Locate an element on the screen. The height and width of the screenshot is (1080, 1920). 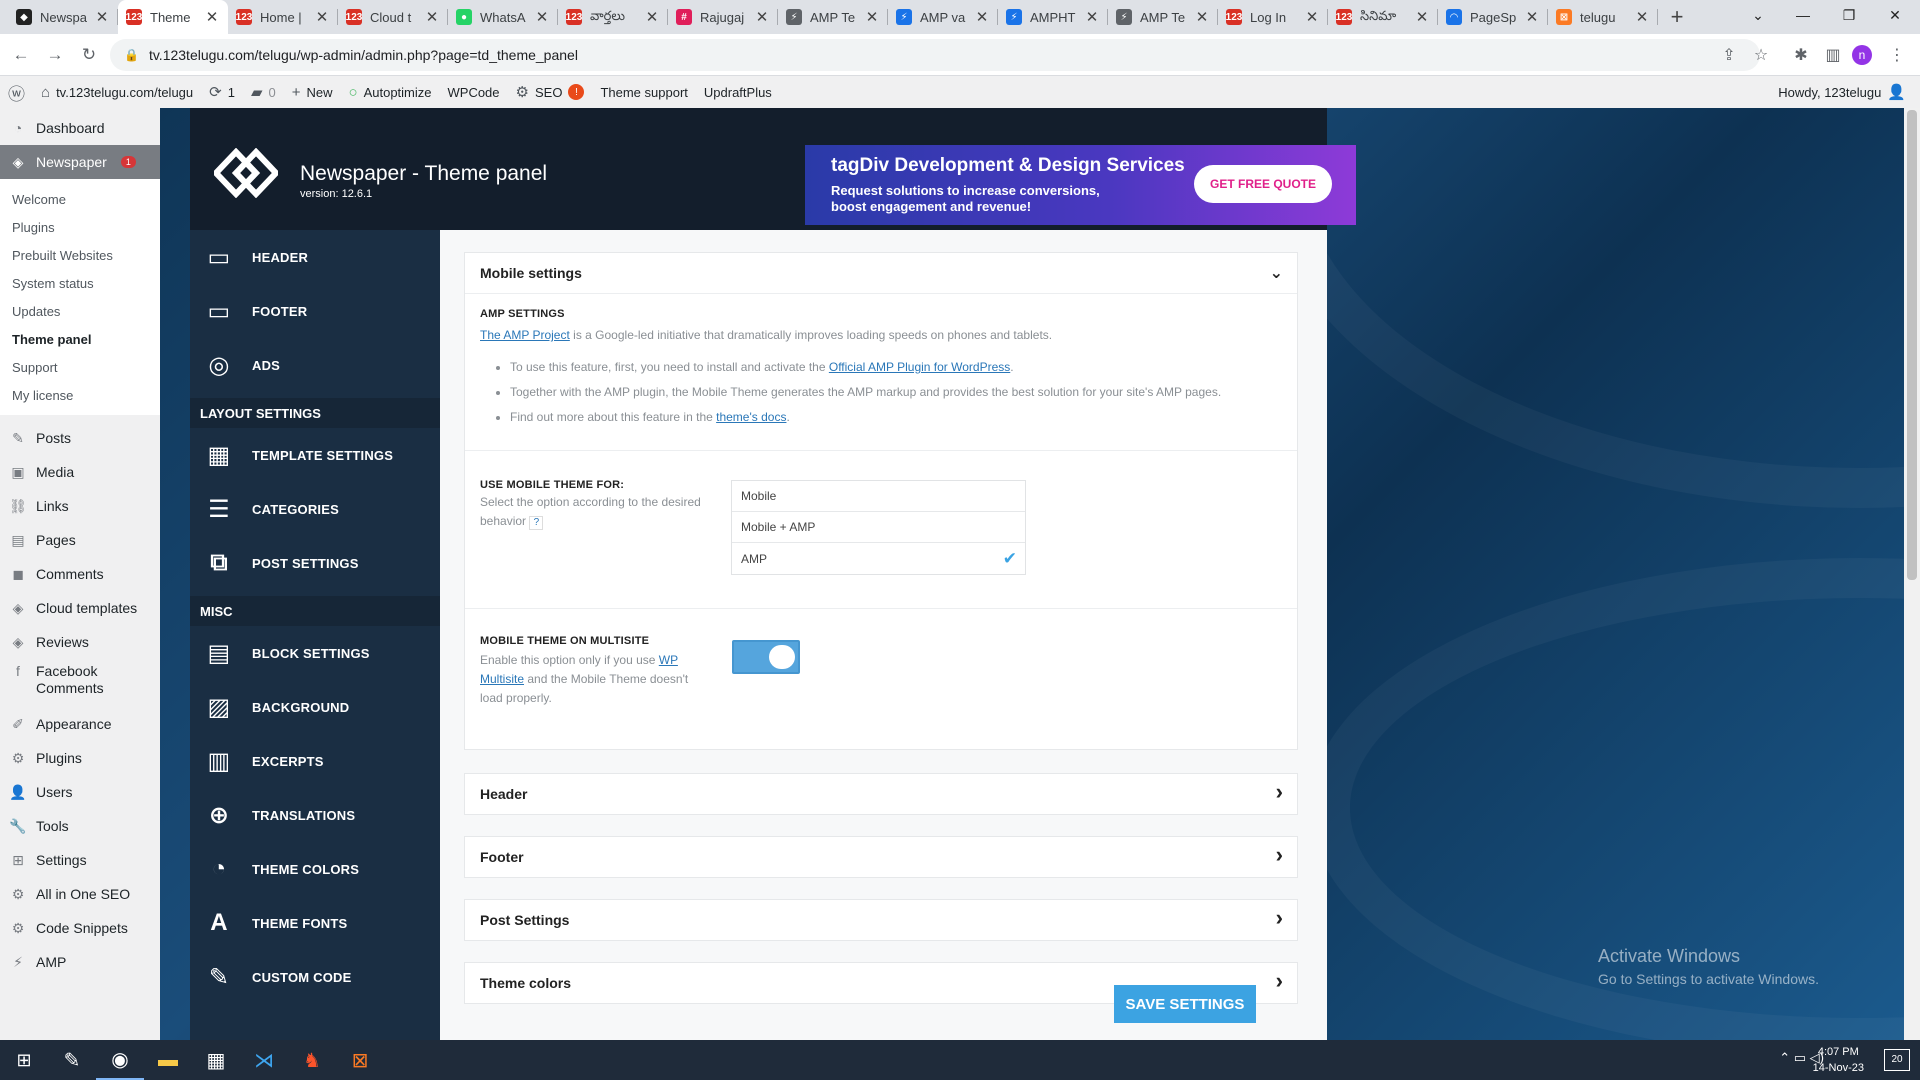
admin-bar-site: ⌂ tv.123telugu.com/telugu is located at coordinates (117, 92).